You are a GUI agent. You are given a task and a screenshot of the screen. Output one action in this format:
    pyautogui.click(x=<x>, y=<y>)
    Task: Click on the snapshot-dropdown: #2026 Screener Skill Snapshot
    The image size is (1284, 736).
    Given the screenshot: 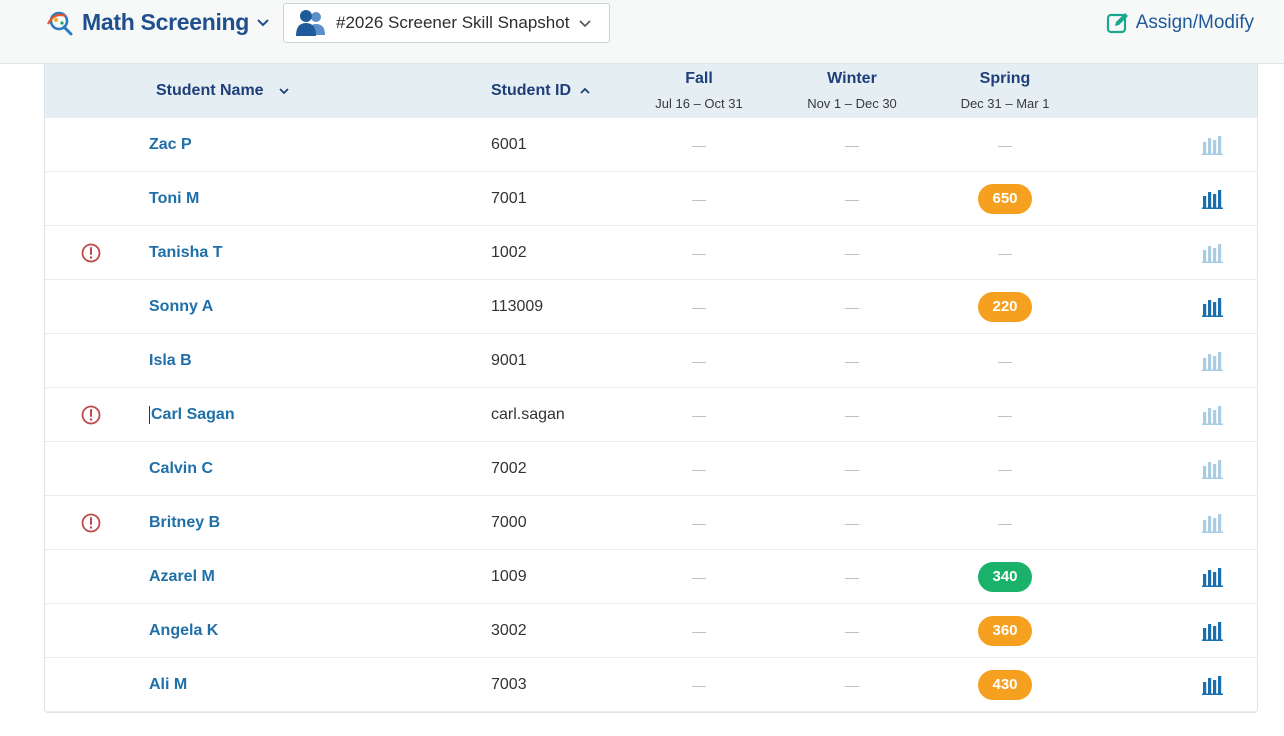 What is the action you would take?
    pyautogui.click(x=446, y=23)
    